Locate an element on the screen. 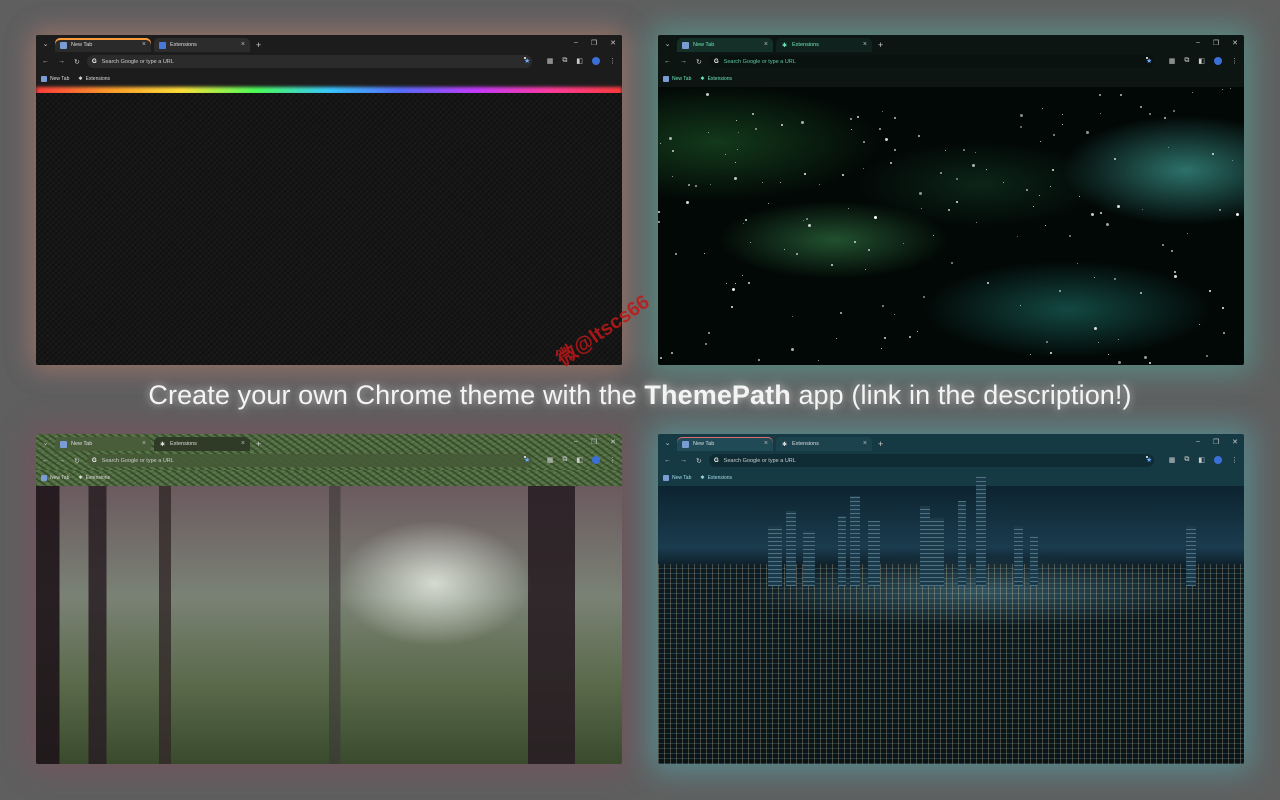  headline-app-name: ThemePath is located at coordinates (717, 395).